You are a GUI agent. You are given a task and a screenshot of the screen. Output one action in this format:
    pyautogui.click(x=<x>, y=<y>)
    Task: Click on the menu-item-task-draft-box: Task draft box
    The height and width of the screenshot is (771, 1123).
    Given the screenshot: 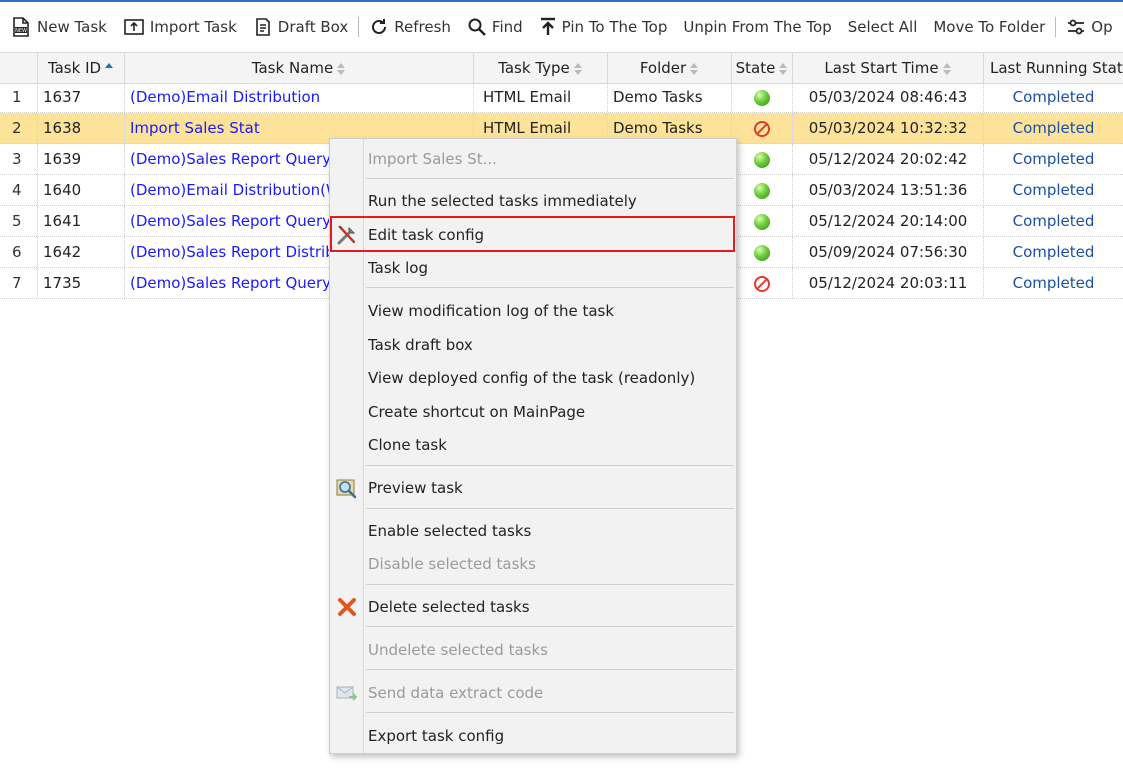 What is the action you would take?
    pyautogui.click(x=533, y=345)
    